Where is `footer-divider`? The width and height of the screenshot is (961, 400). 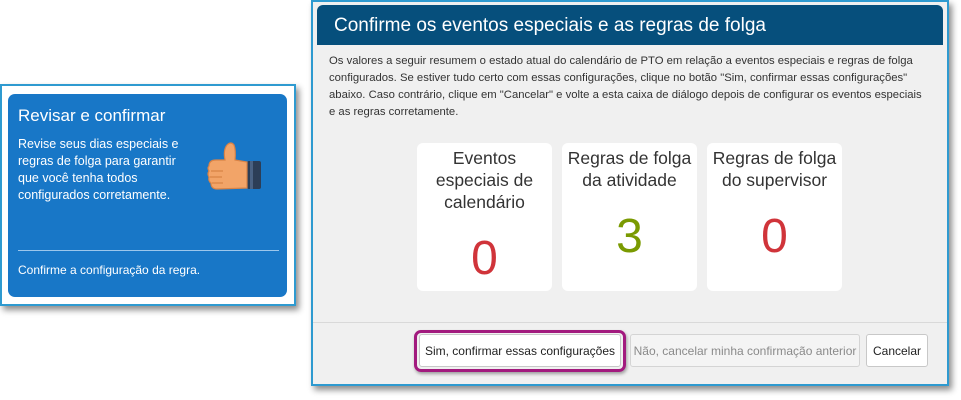 footer-divider is located at coordinates (630, 322).